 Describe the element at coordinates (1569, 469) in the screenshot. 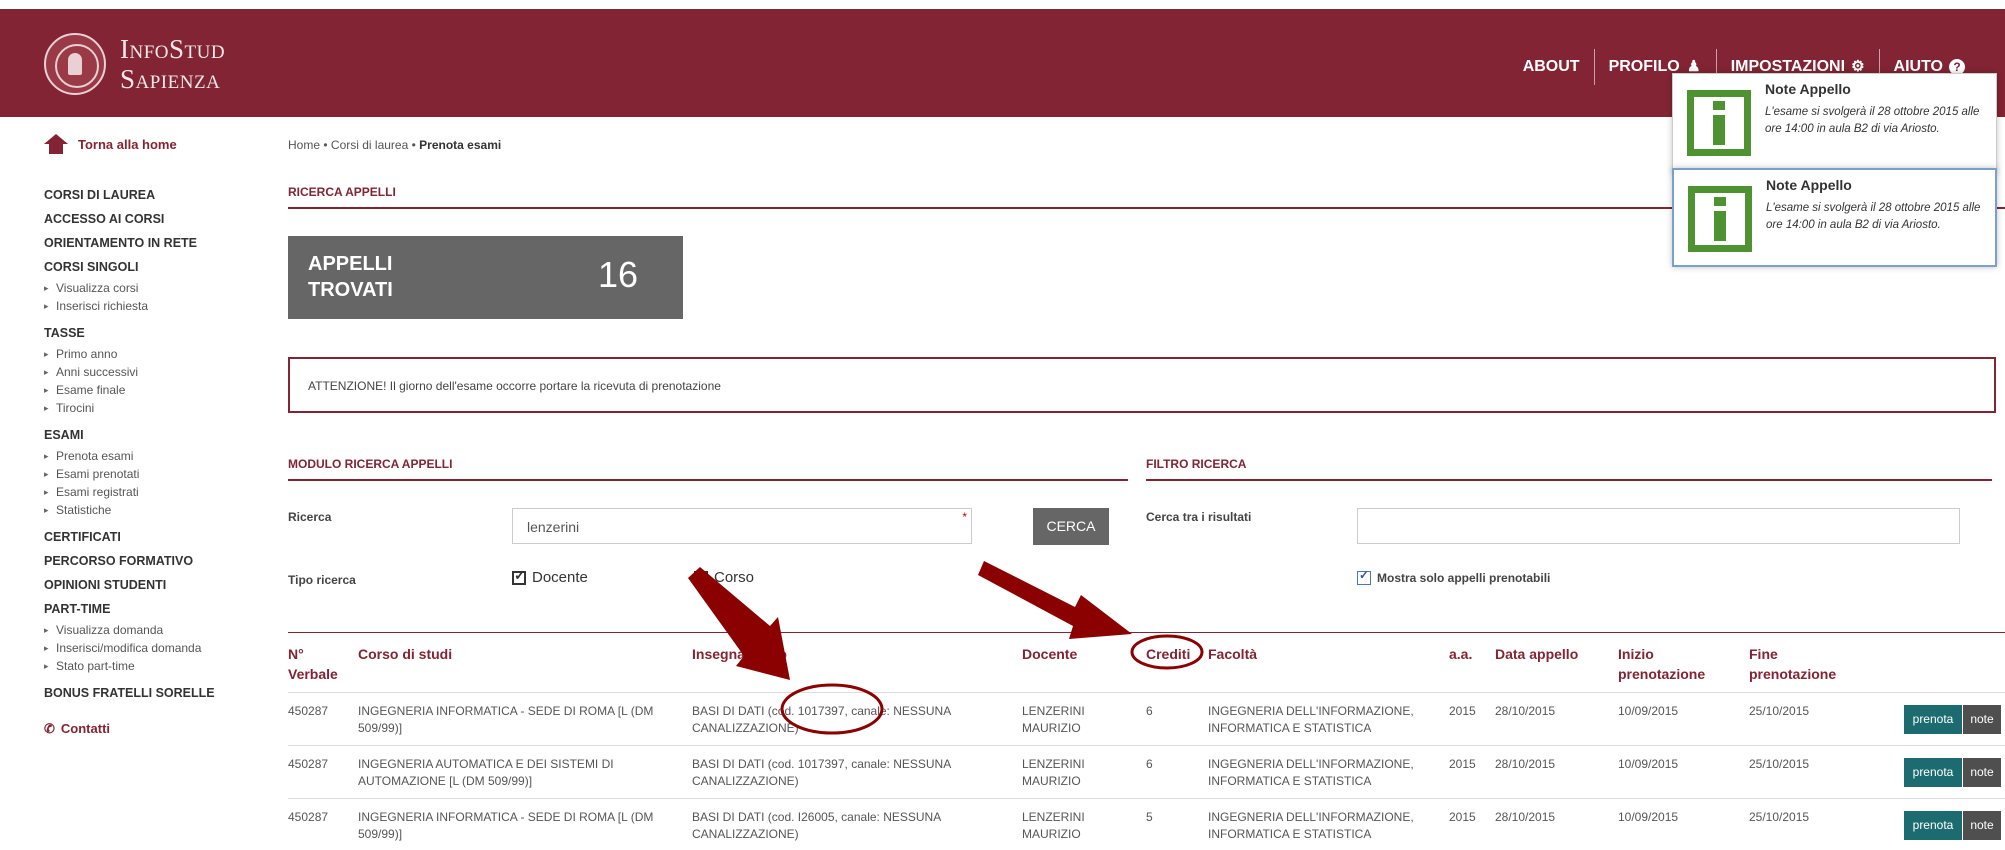

I see `filtro-ricerca-title: FILTRO RICERCA` at that location.